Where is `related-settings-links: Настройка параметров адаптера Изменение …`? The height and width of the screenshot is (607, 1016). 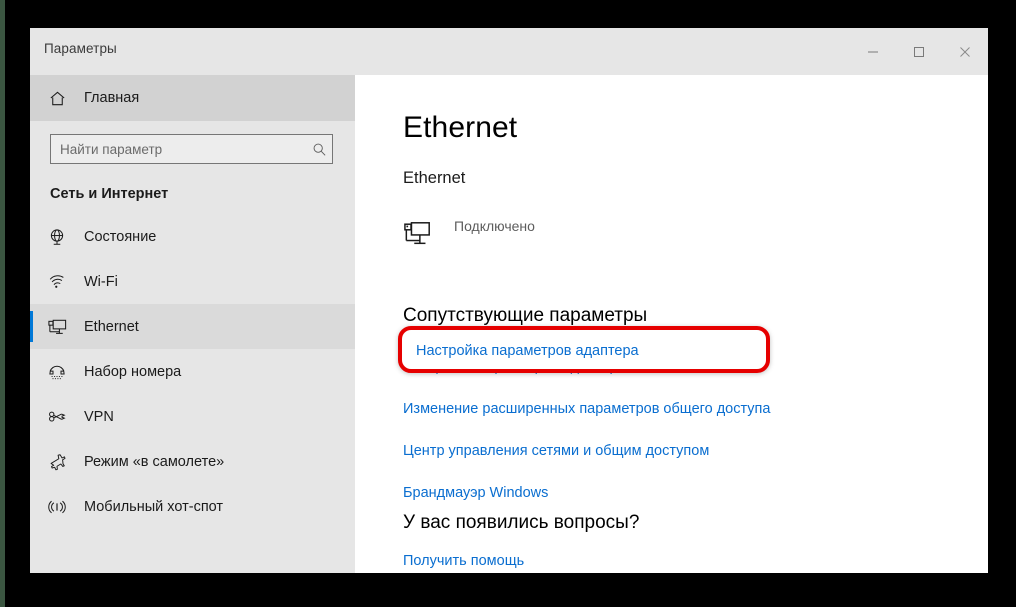
related-settings-links: Настройка параметров адаптера Изменение … is located at coordinates (586, 443).